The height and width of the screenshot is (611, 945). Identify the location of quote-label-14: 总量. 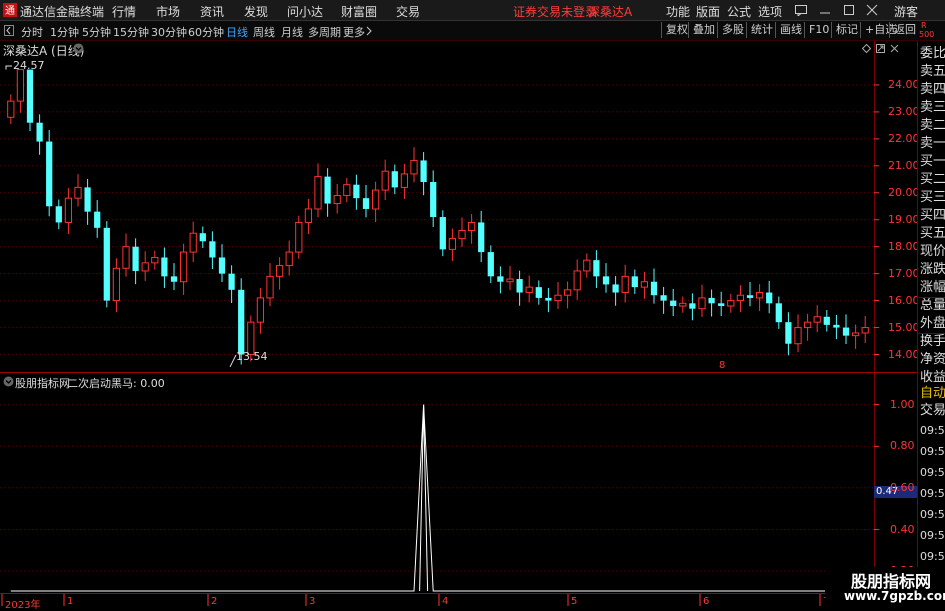
(932, 305).